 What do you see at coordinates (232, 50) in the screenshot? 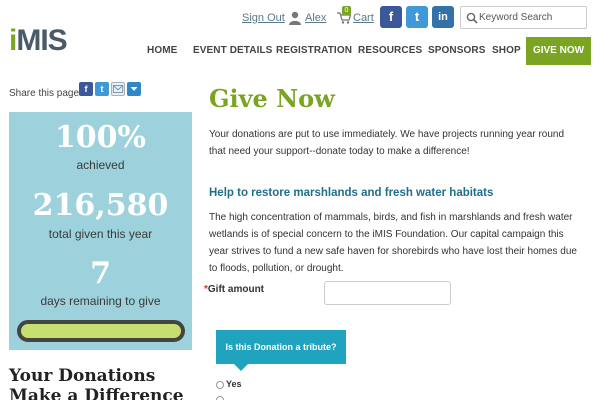
I see `nav-event-details: EVENT DETAILS` at bounding box center [232, 50].